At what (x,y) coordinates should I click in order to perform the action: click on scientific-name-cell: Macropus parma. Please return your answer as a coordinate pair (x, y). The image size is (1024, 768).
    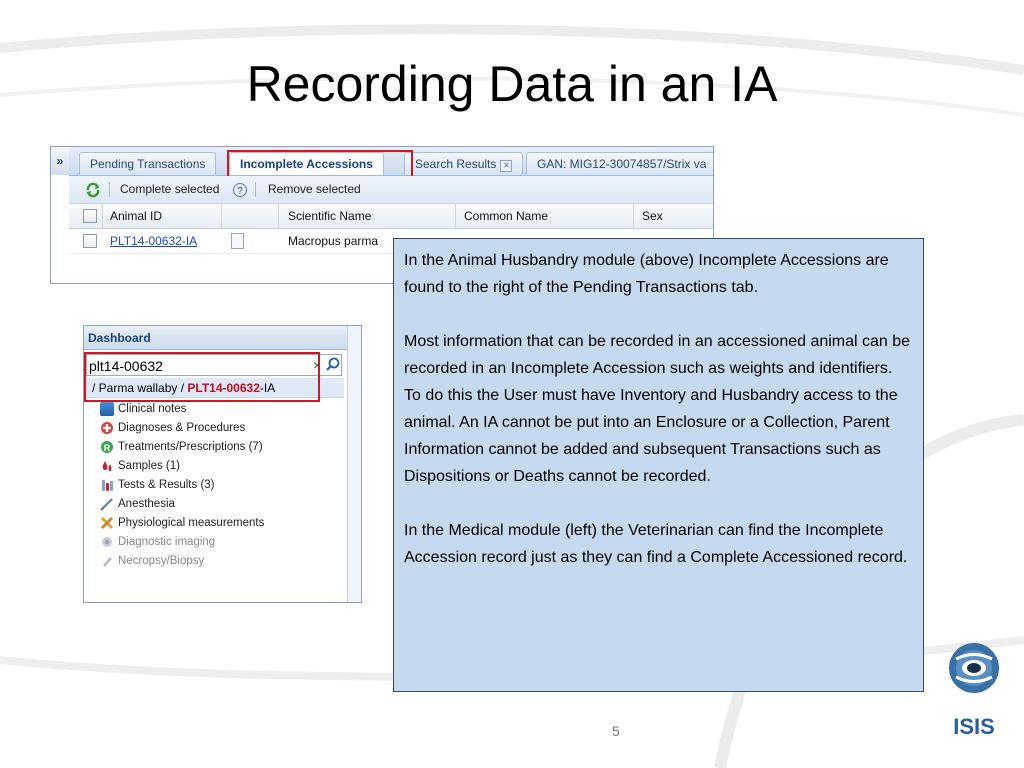
    Looking at the image, I should click on (333, 241).